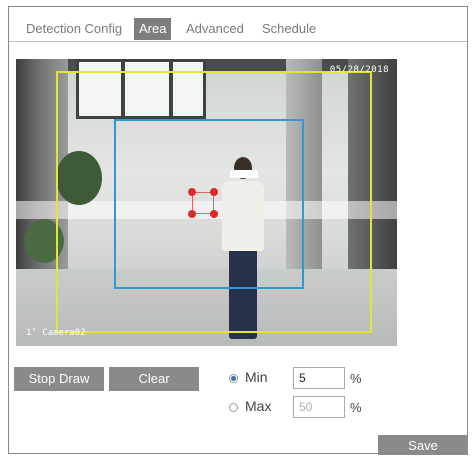 The width and height of the screenshot is (473, 459). What do you see at coordinates (233, 407) in the screenshot?
I see `max-radio` at bounding box center [233, 407].